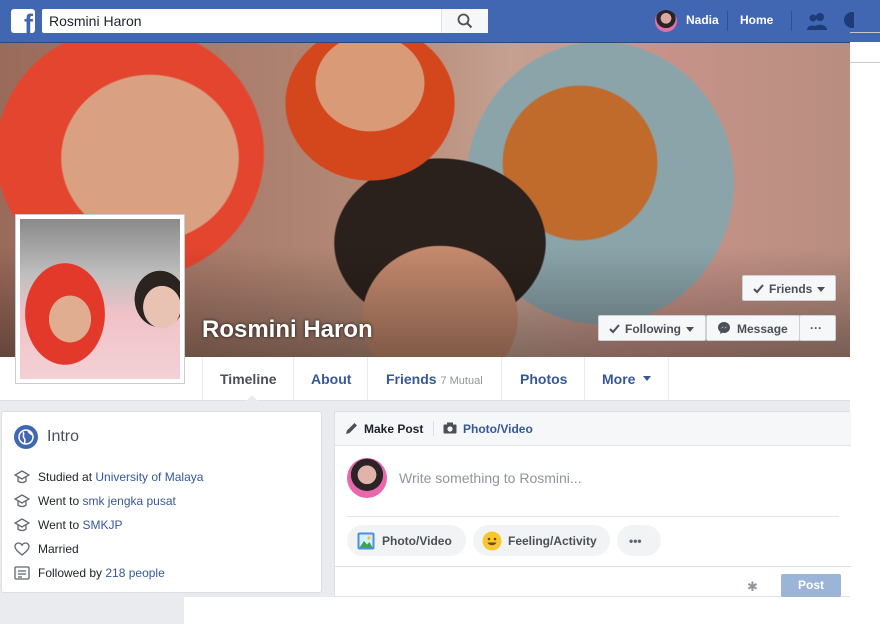 This screenshot has height=624, width=880. What do you see at coordinates (164, 525) in the screenshot?
I see `intro-item-education: Went to SMKJP` at bounding box center [164, 525].